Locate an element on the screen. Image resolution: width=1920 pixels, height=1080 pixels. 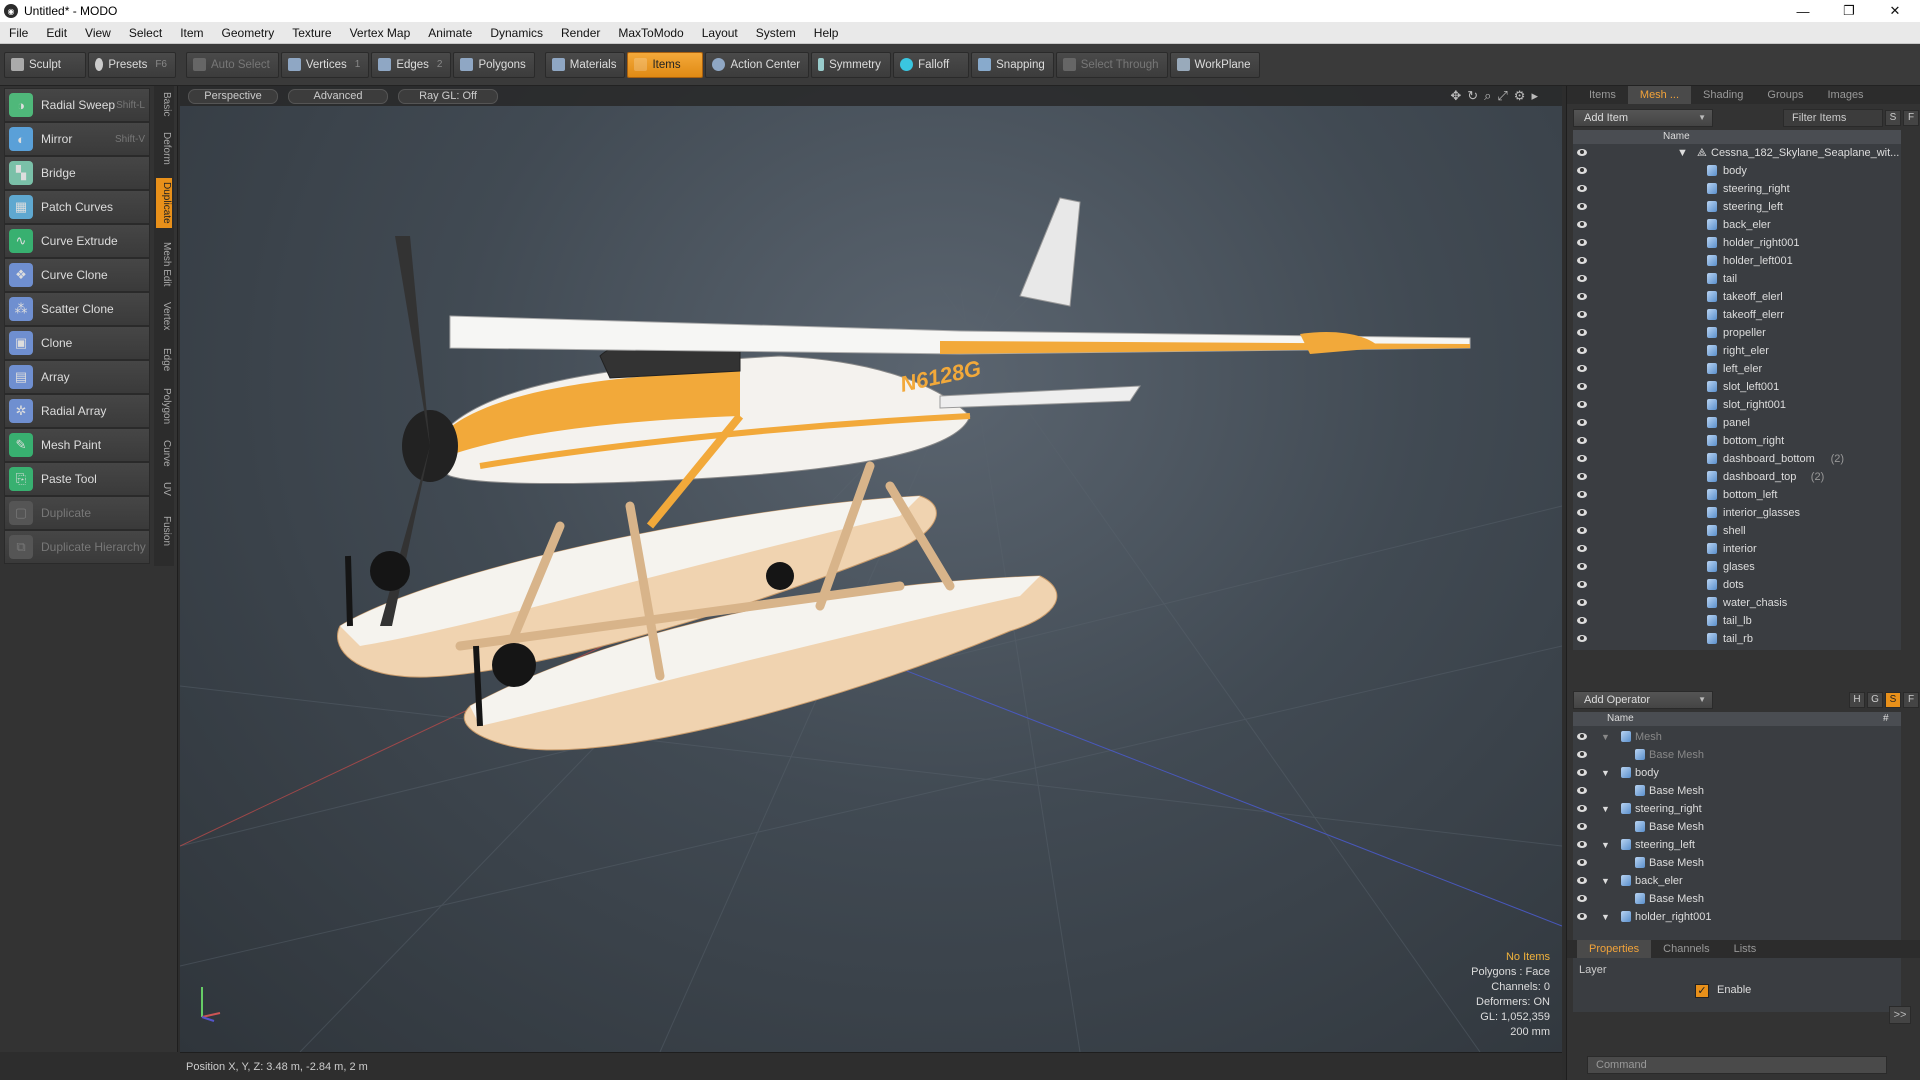
operator-row: Mesh ▼ is located at coordinates (1737, 737).